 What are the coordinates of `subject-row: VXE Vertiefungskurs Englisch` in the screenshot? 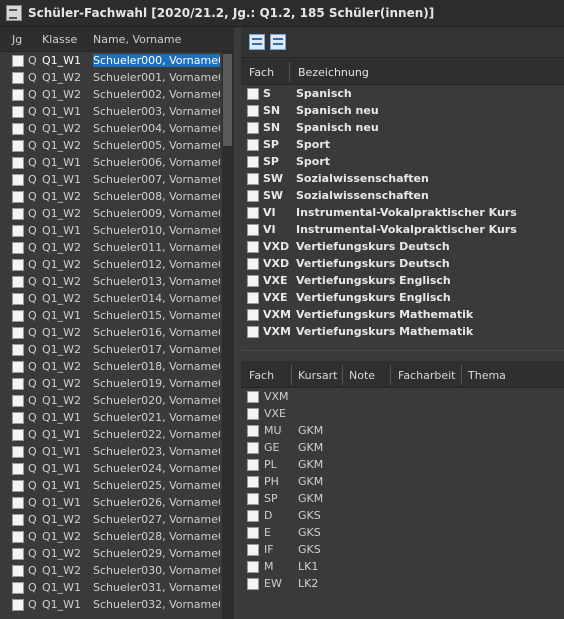 It's located at (402, 280).